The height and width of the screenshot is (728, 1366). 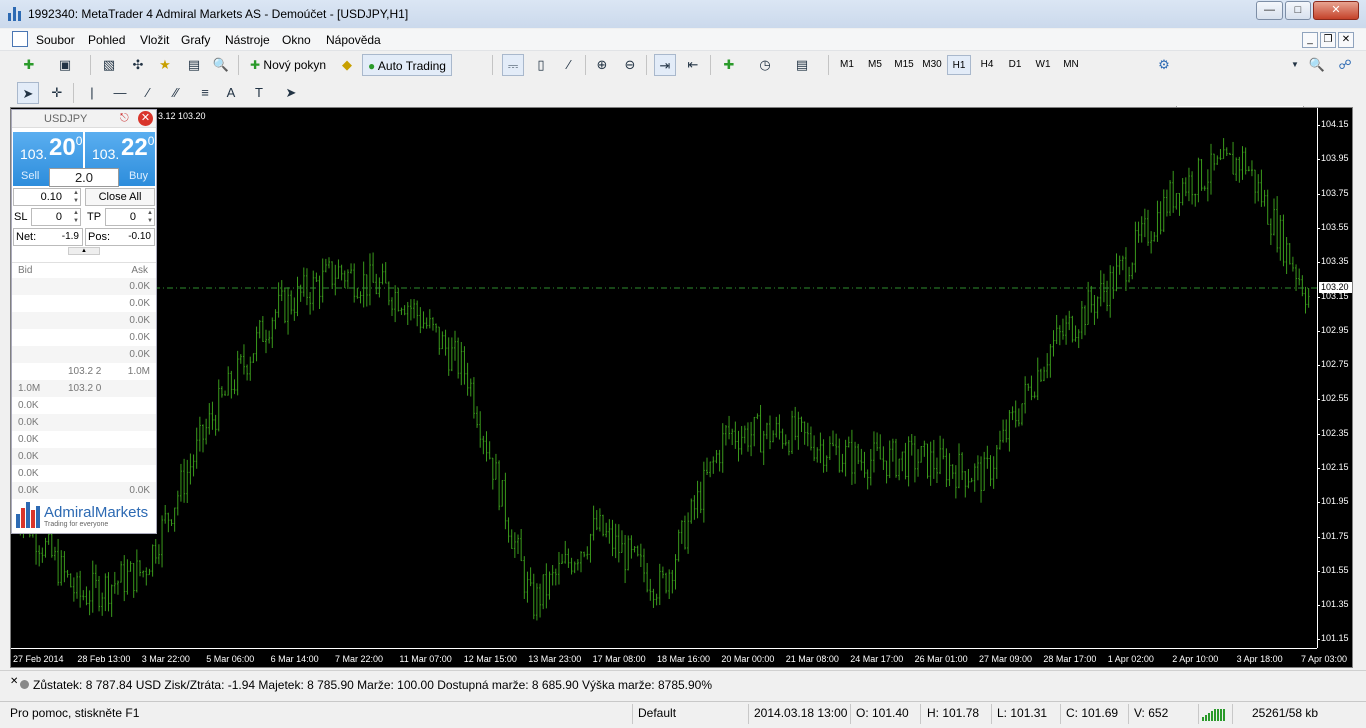 I want to click on crosshair-icon: ✛, so click(x=57, y=93).